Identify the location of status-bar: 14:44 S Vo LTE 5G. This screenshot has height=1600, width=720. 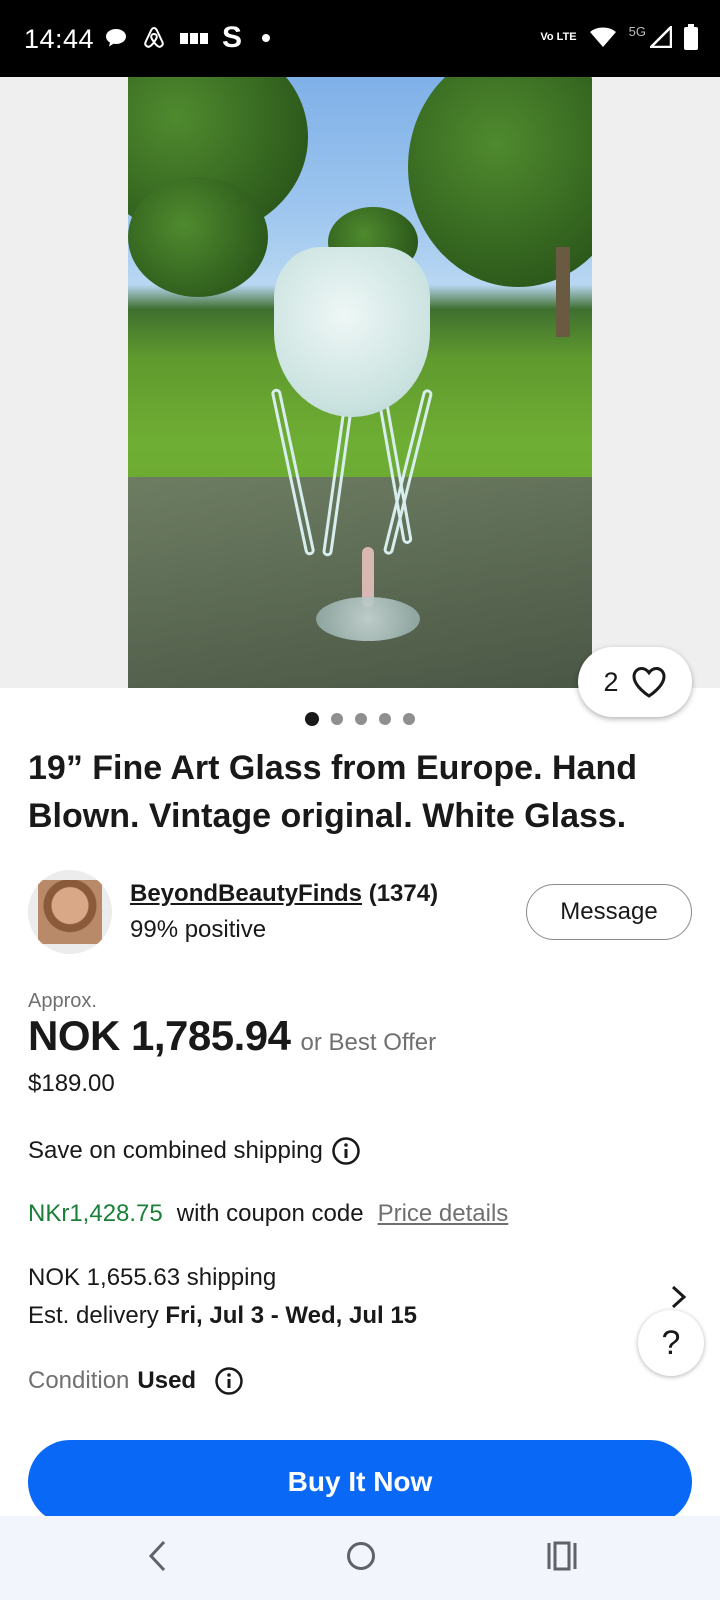
(360, 38).